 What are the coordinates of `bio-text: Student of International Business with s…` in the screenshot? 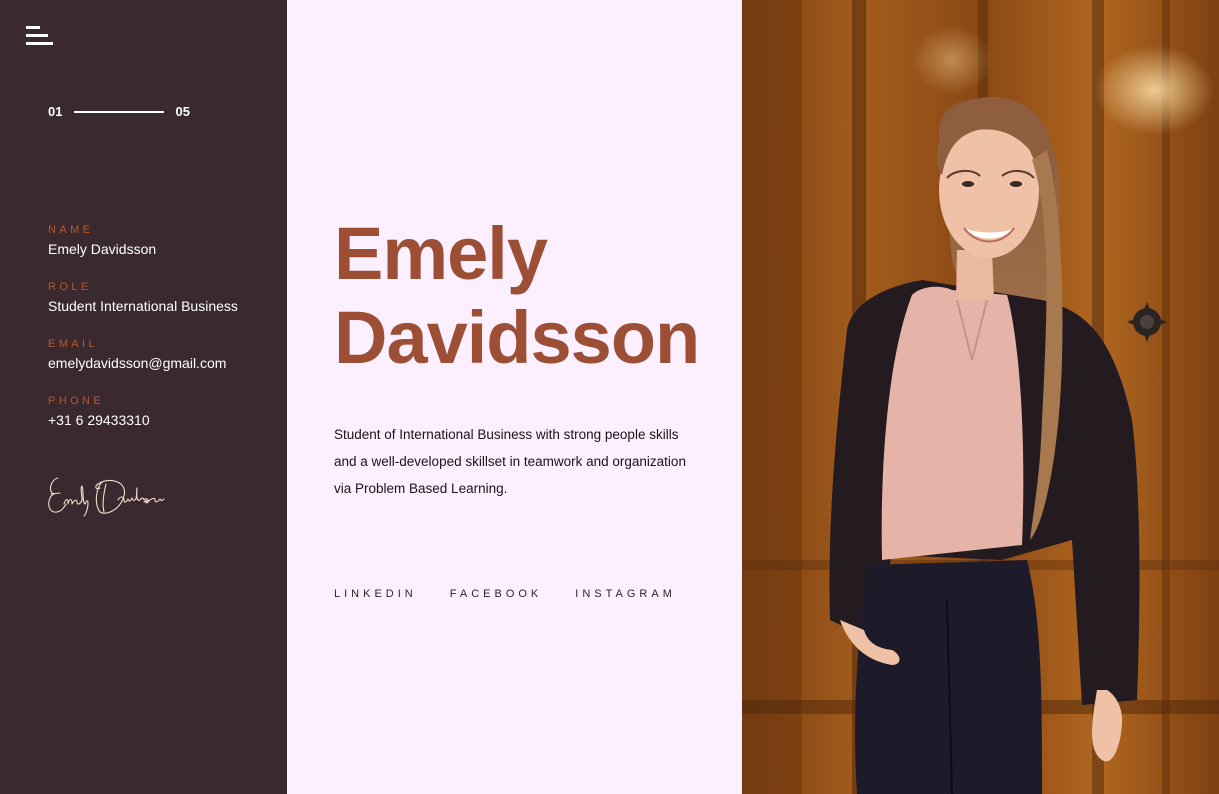 It's located at (510, 461).